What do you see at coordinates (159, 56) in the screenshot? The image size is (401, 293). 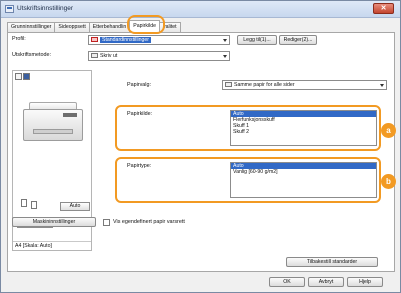 I see `output-method-dropdown: Skriv ut` at bounding box center [159, 56].